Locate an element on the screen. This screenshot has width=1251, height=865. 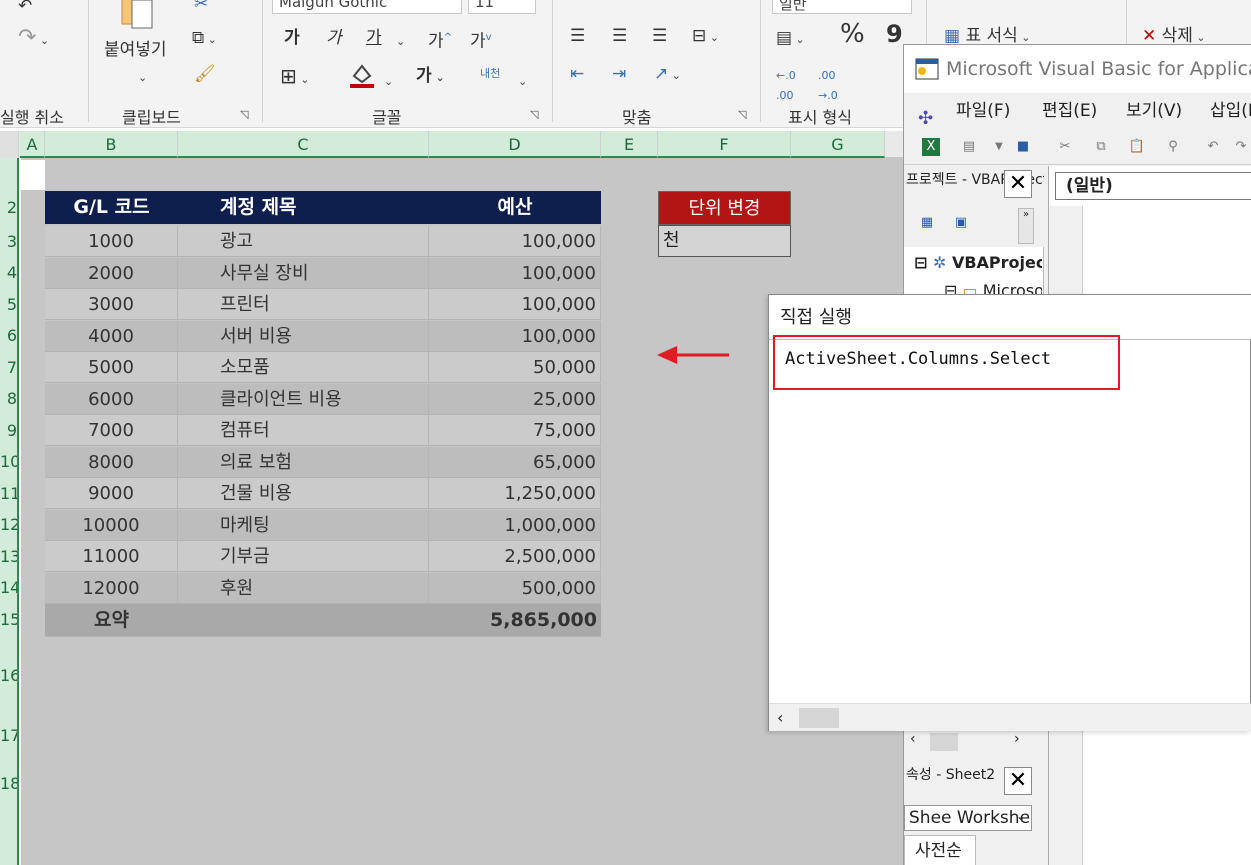
column-header-d: D is located at coordinates (515, 144).